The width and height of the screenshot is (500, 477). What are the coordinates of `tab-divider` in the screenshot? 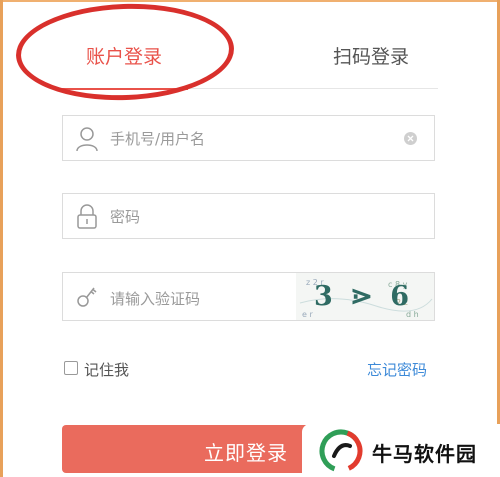 It's located at (313, 88).